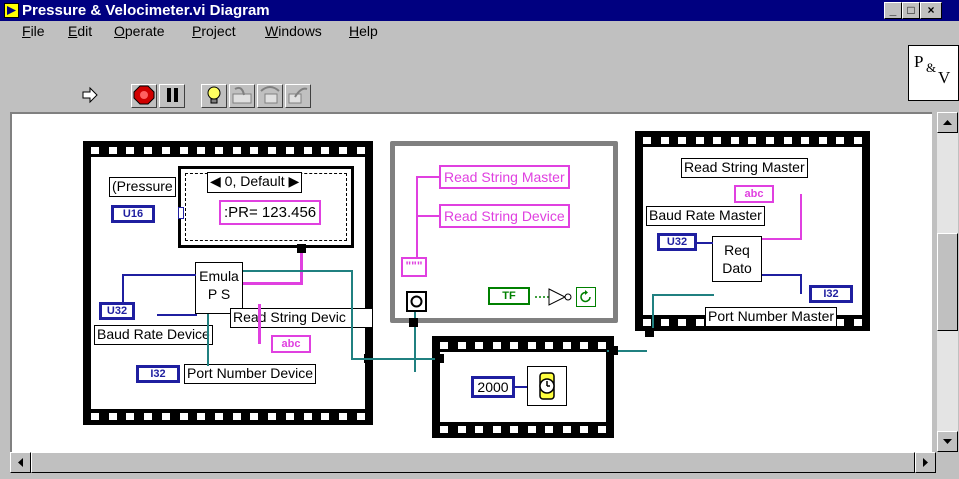 The image size is (959, 479). I want to click on case-selector: ◀ 0, Default ▶, so click(255, 182).